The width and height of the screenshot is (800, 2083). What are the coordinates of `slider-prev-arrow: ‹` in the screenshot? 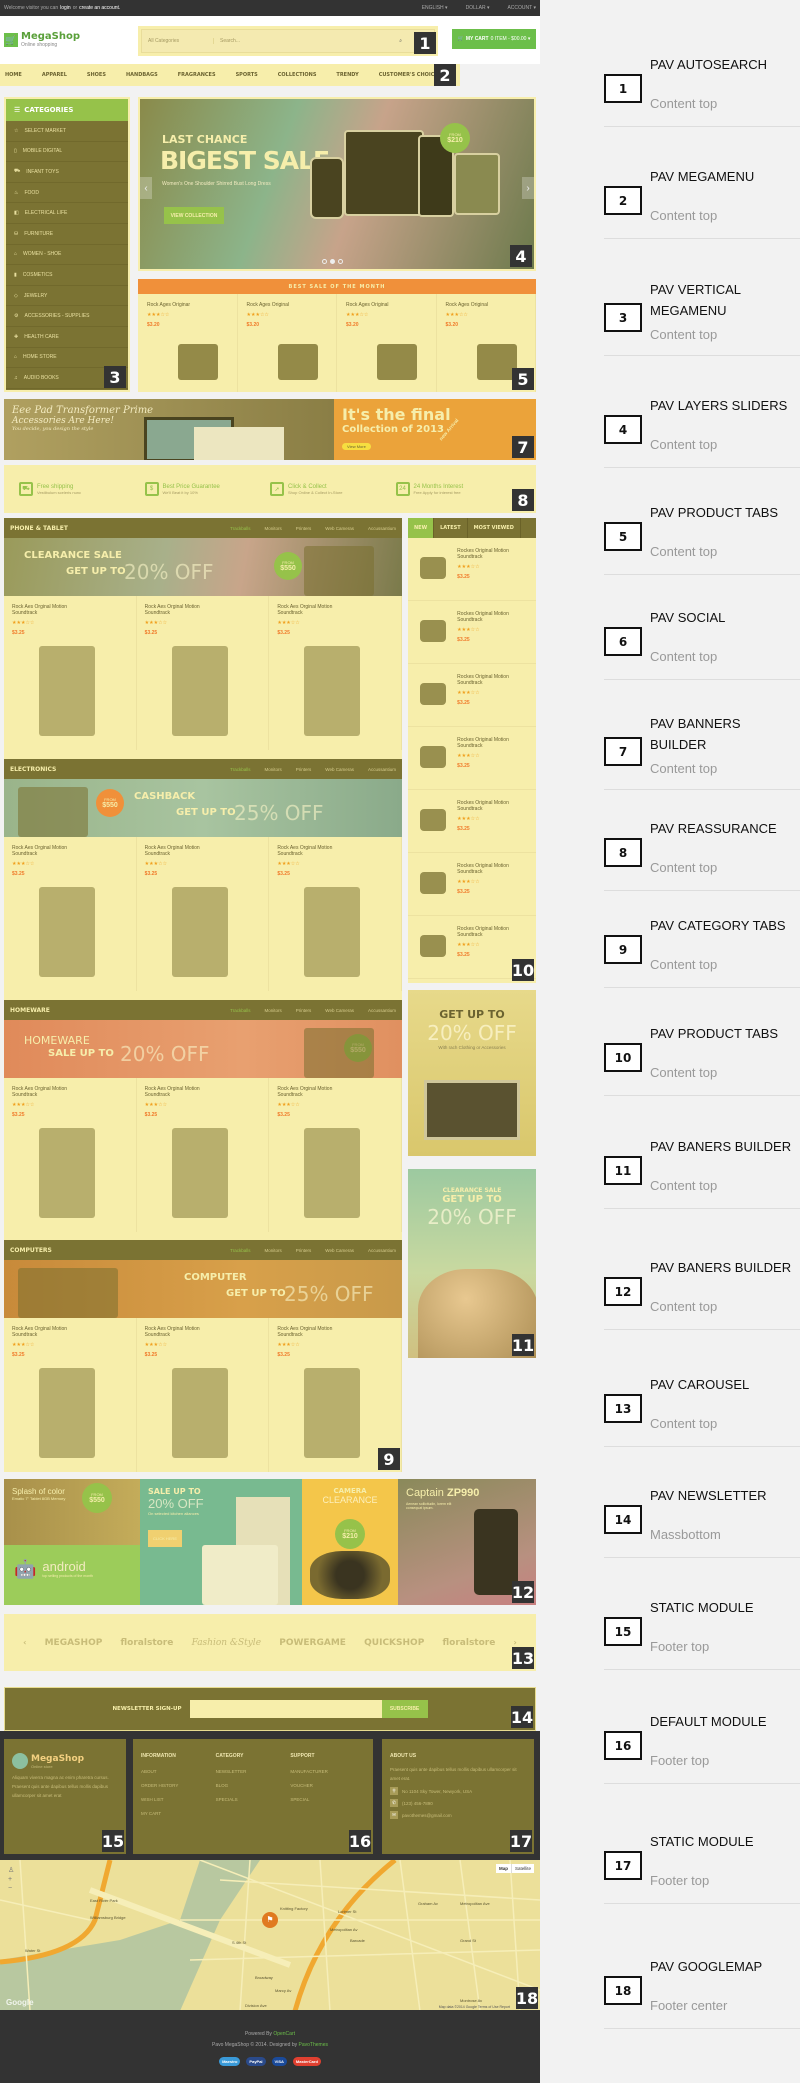 It's located at (146, 188).